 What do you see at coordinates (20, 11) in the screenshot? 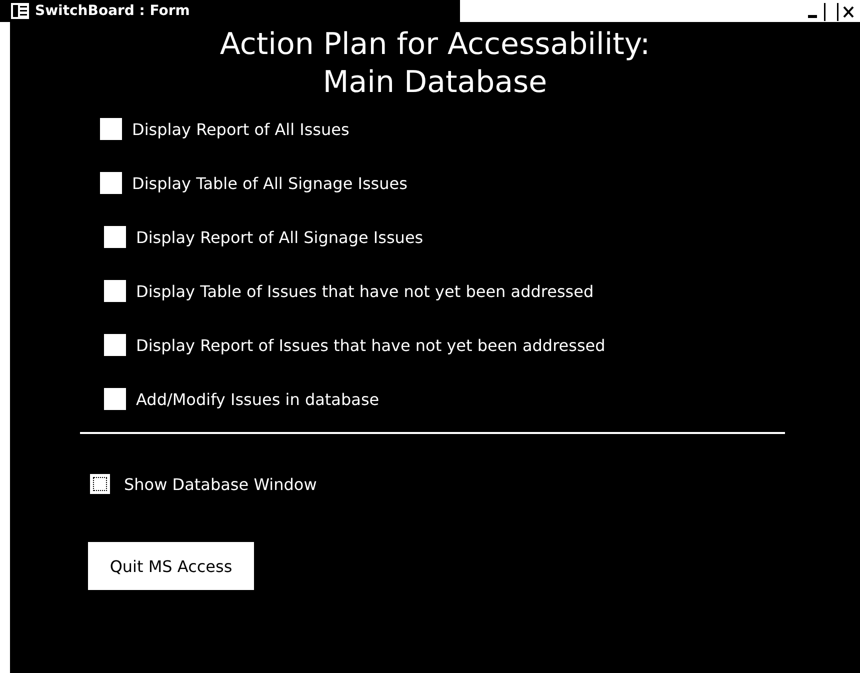
I see `form-icon` at bounding box center [20, 11].